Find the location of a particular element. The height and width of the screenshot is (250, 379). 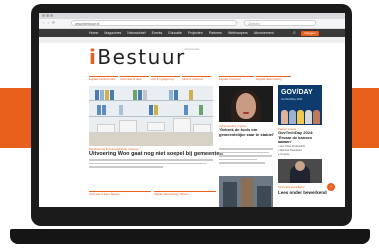

category-link: Digitale Overheid is located at coordinates (236, 79).